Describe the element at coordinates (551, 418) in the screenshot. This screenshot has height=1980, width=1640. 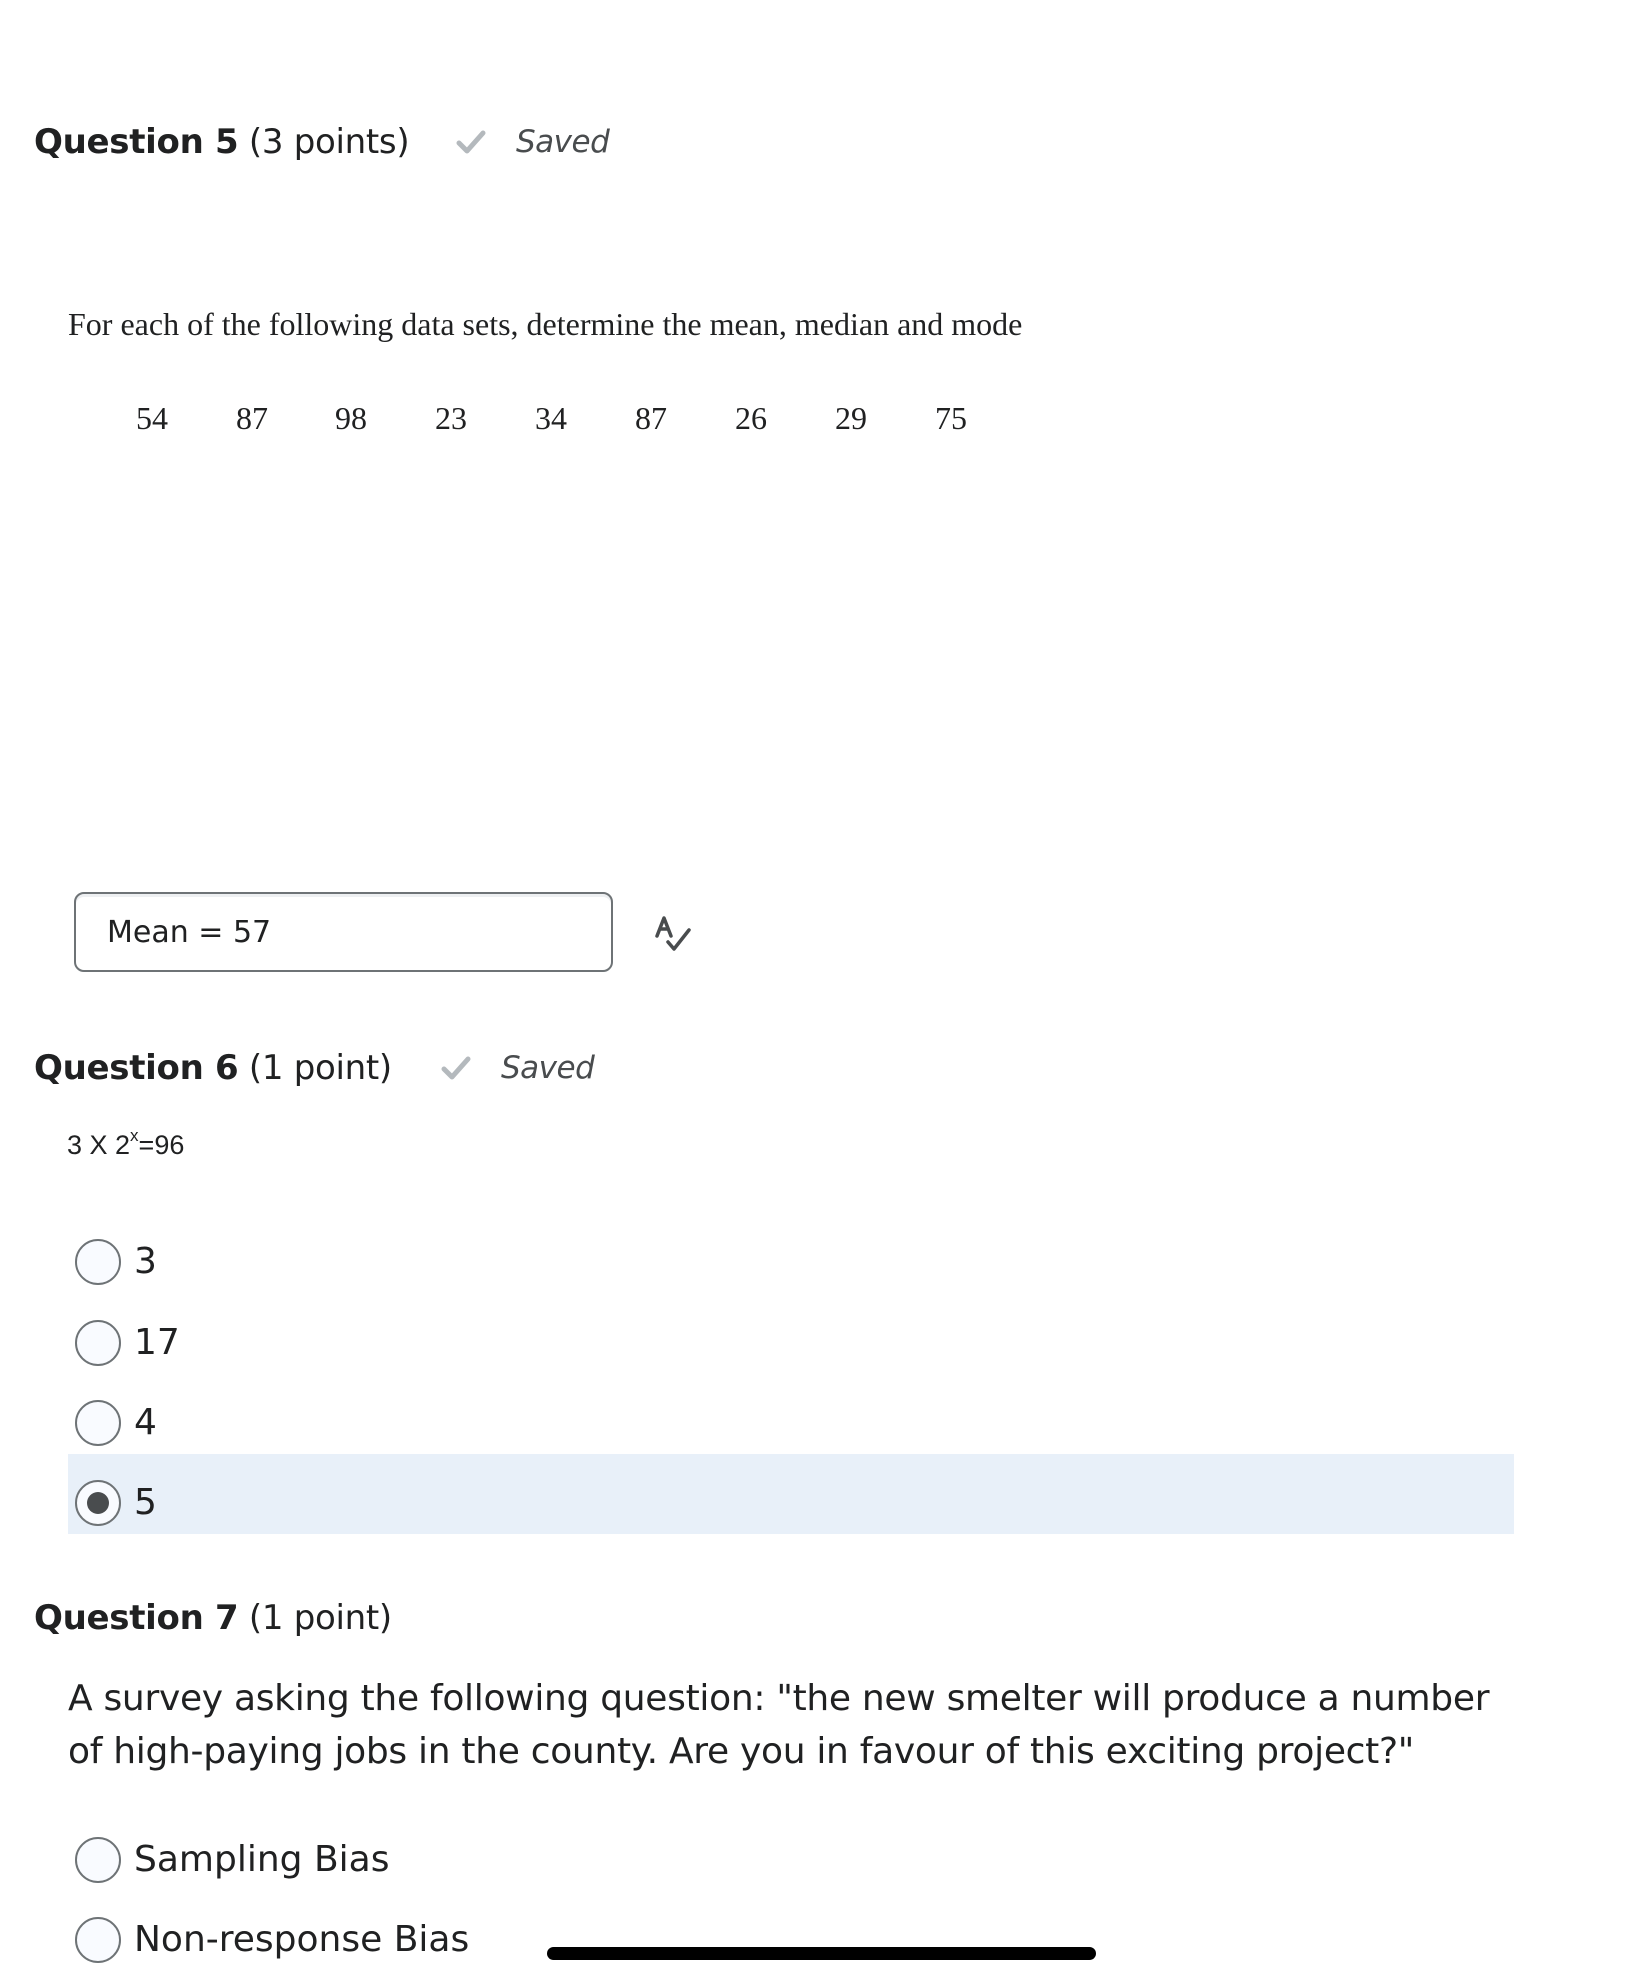
I see `data-value: 34` at that location.